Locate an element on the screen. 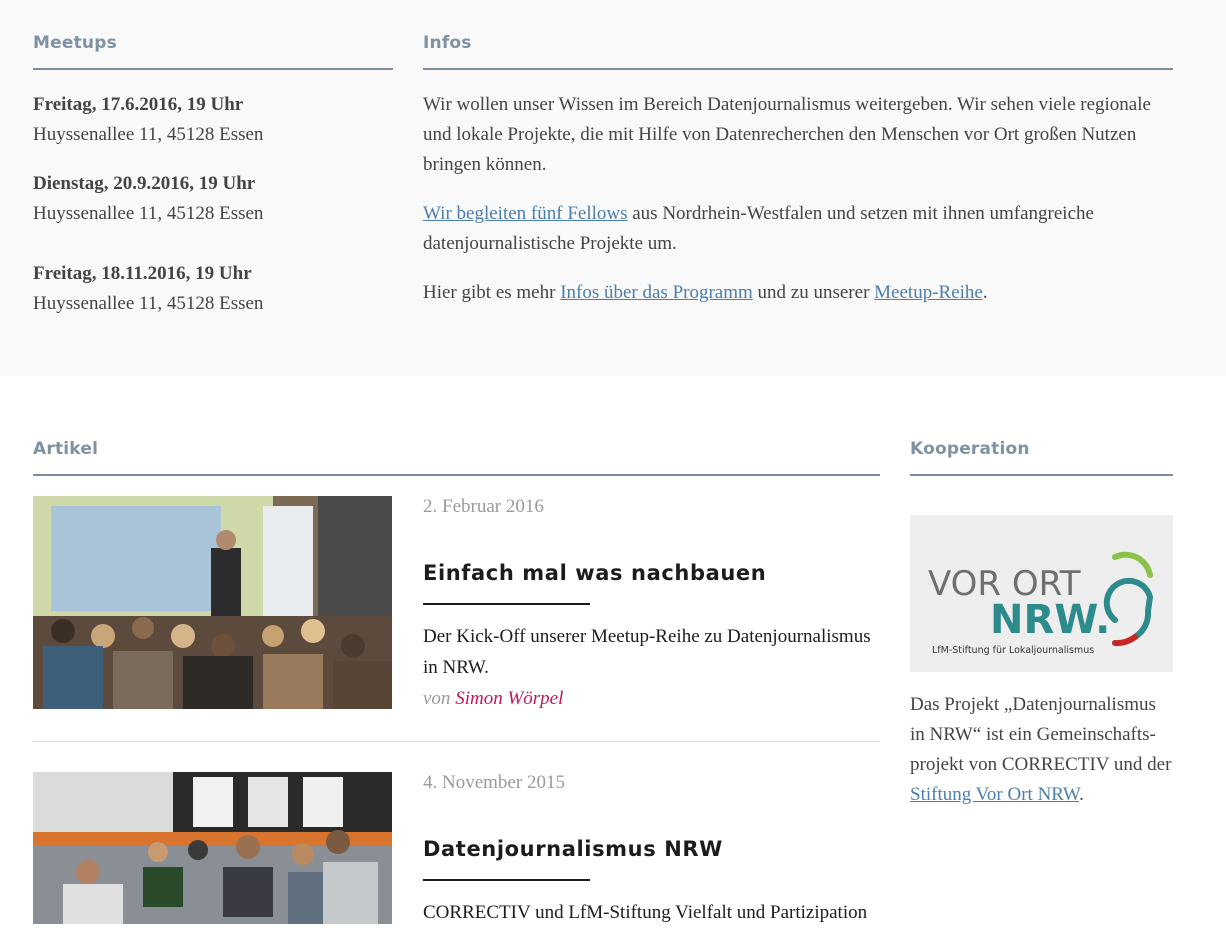  article-title: Einfach mal was nachbauen is located at coordinates (594, 573).